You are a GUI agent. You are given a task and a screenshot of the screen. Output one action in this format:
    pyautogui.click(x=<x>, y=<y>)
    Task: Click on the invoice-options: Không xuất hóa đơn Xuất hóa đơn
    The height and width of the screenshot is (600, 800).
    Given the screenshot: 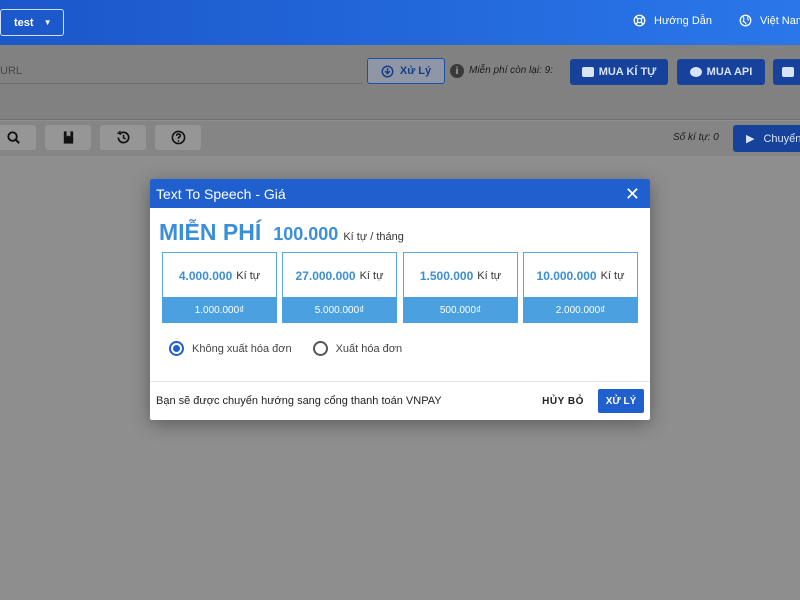 What is the action you would take?
    pyautogui.click(x=285, y=348)
    